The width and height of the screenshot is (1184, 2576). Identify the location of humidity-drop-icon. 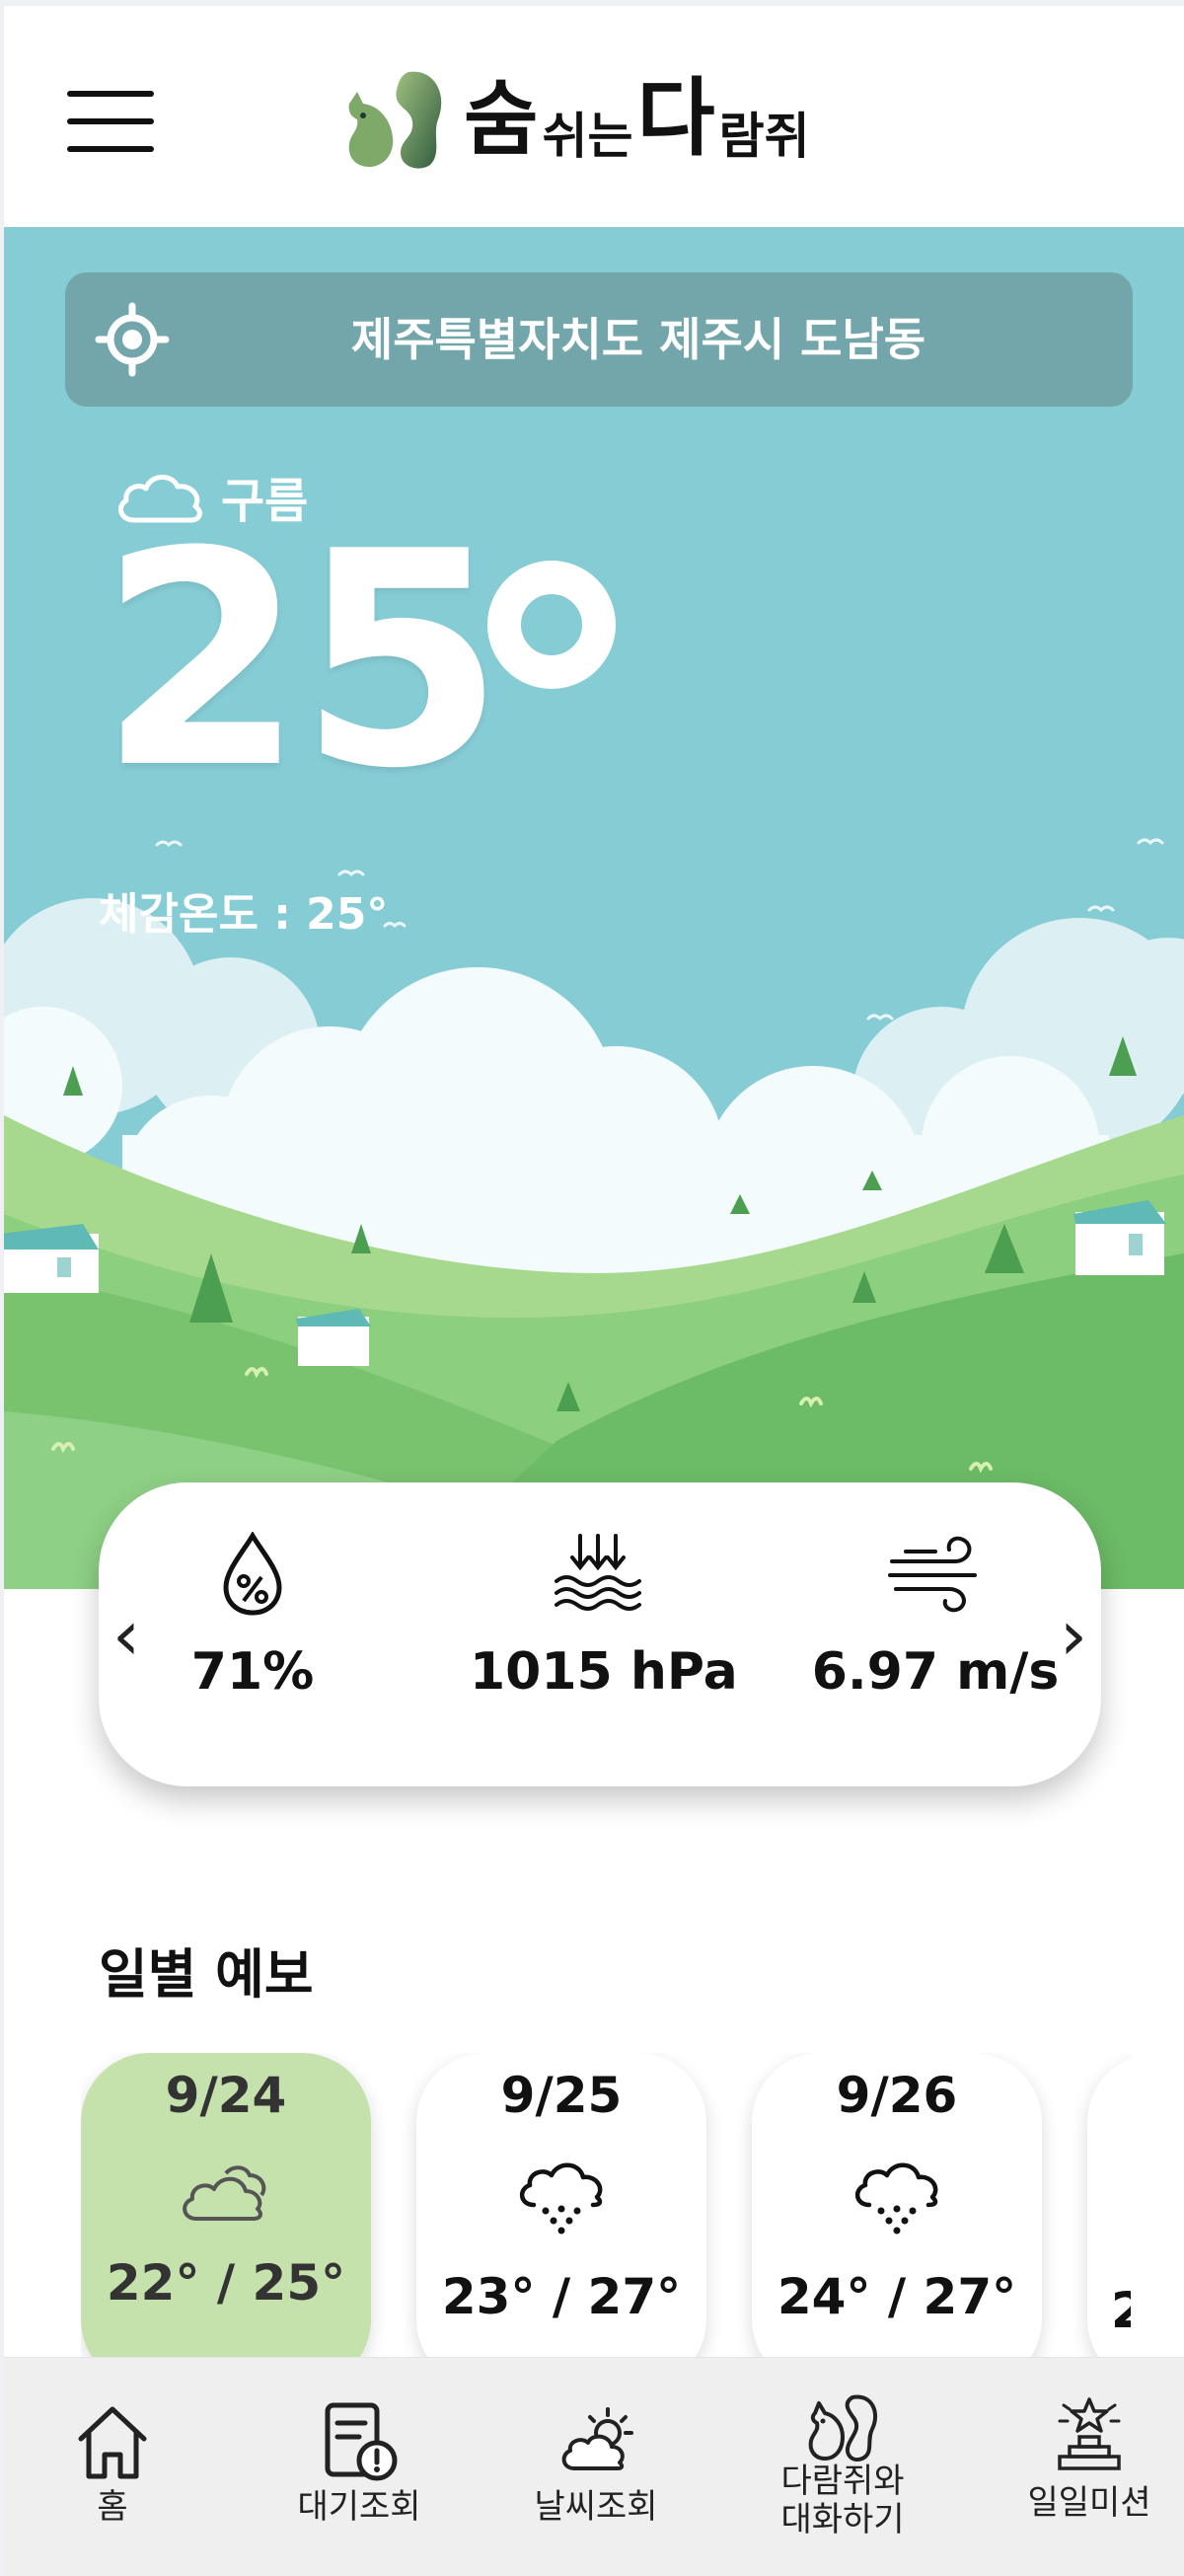
(253, 1574).